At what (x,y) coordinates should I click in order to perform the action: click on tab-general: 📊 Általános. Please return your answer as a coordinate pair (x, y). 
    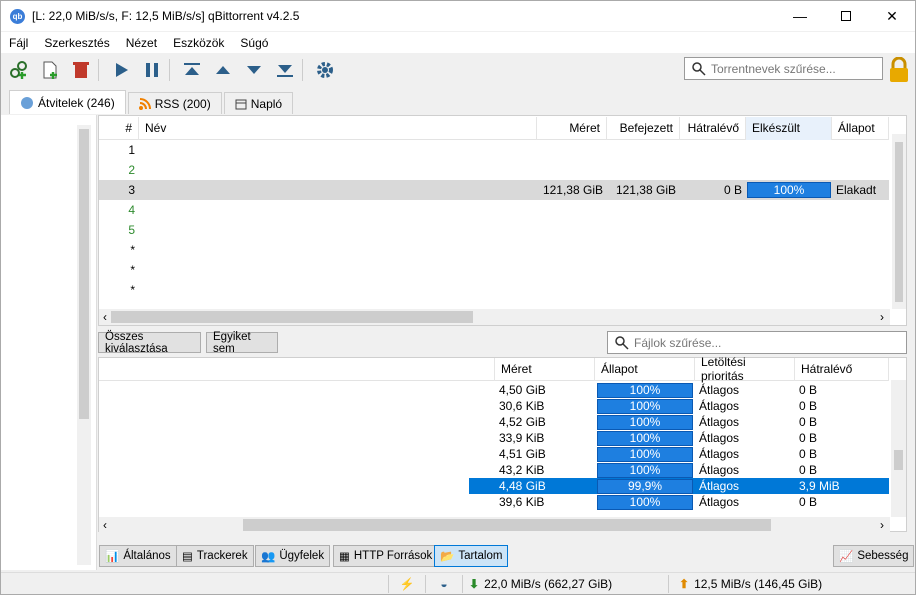
    Looking at the image, I should click on (138, 556).